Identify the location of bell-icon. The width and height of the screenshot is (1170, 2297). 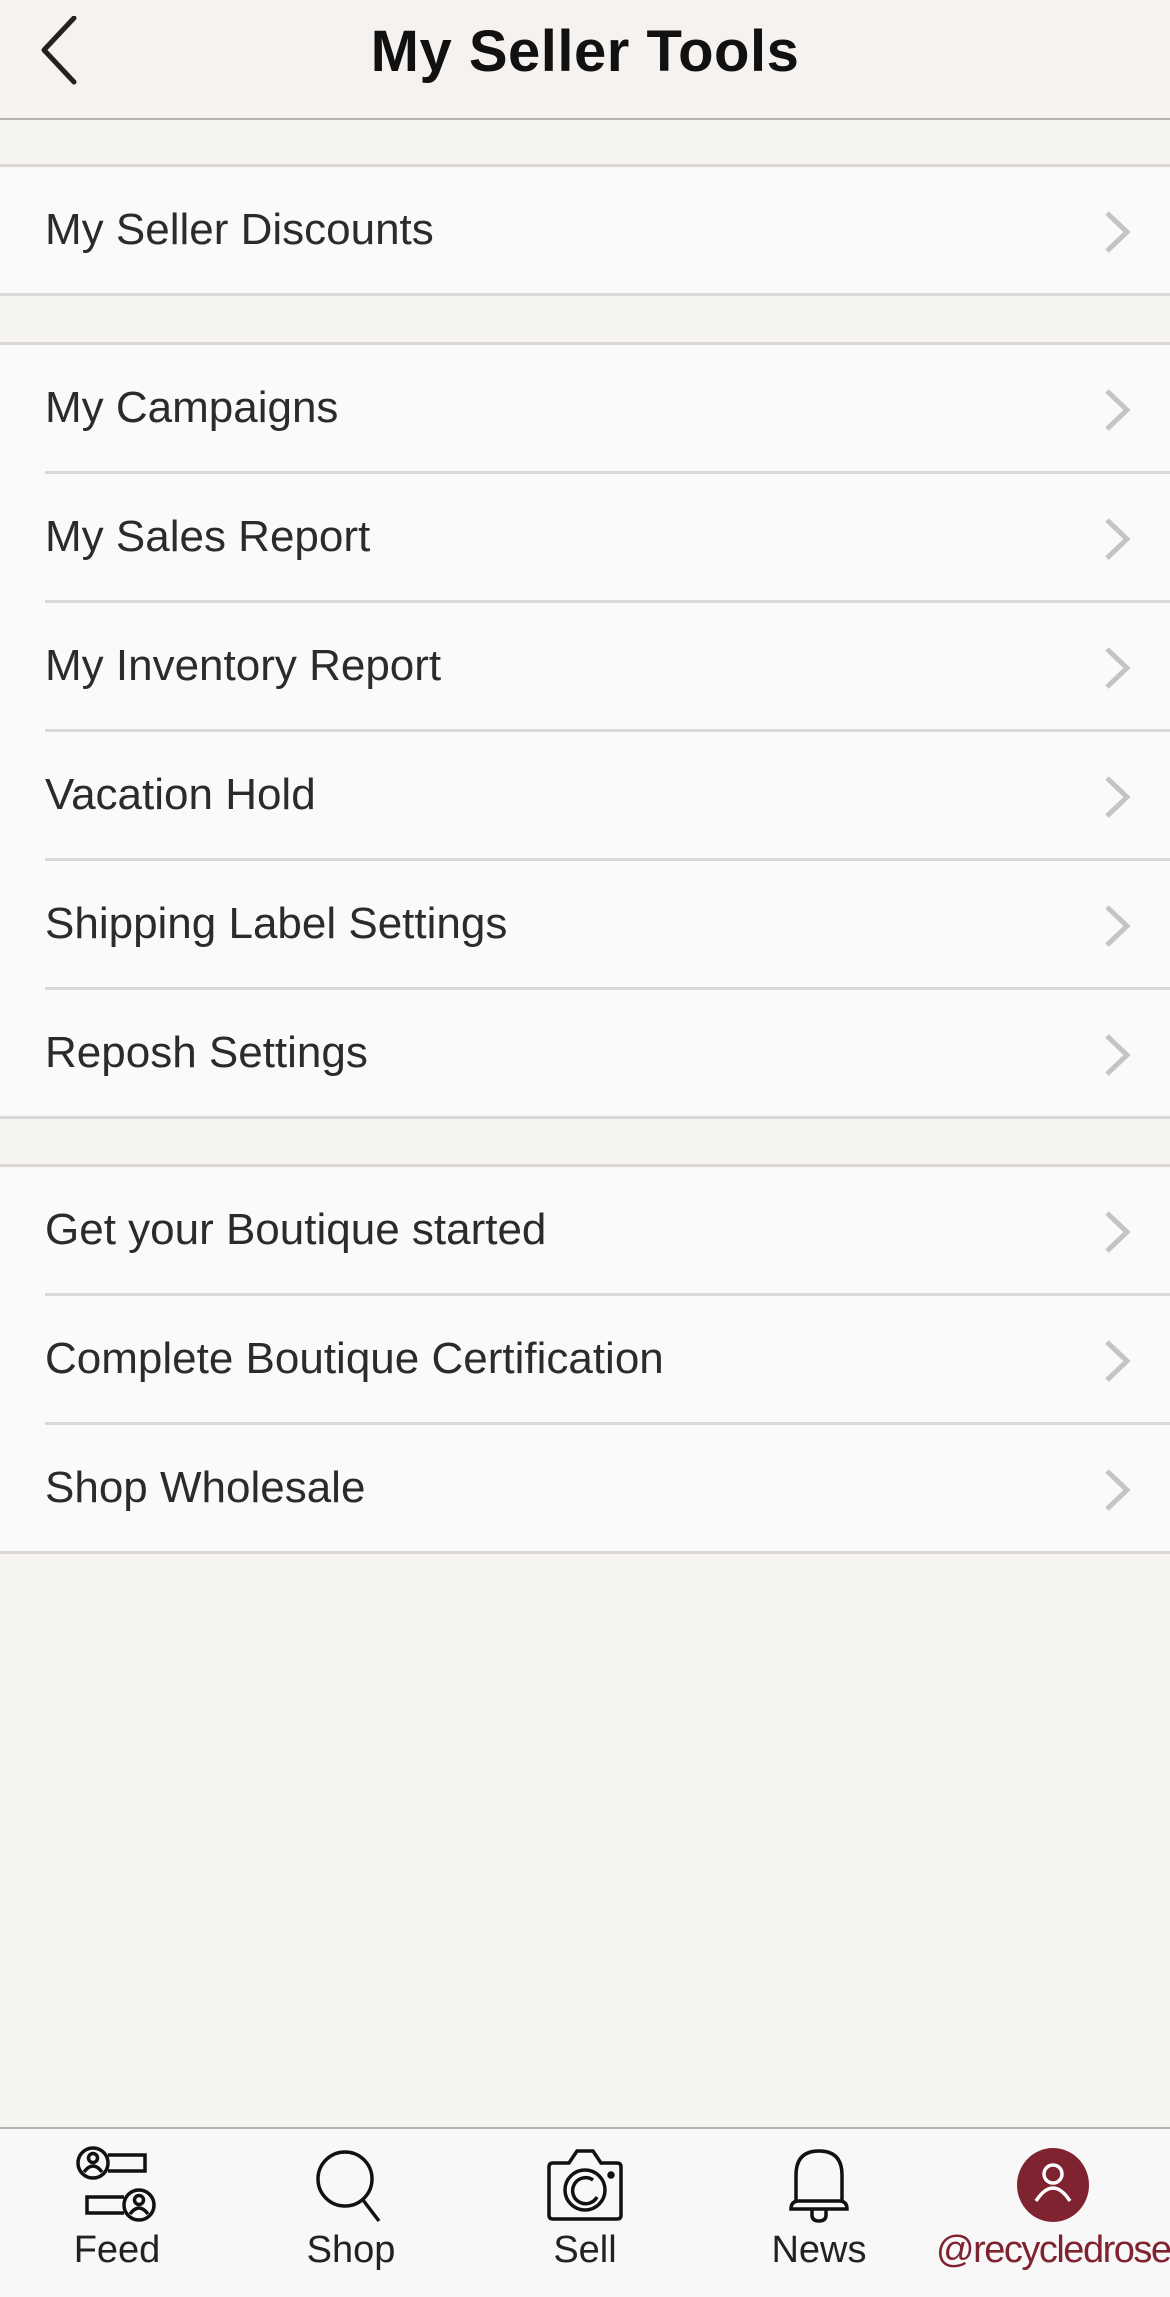
(819, 2186).